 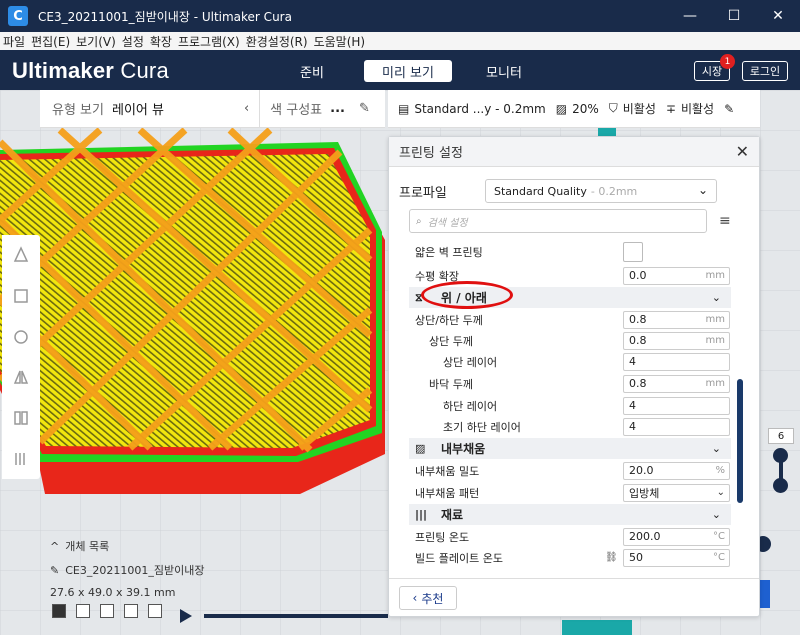 What do you see at coordinates (21, 459) in the screenshot?
I see `support-blocker-icon` at bounding box center [21, 459].